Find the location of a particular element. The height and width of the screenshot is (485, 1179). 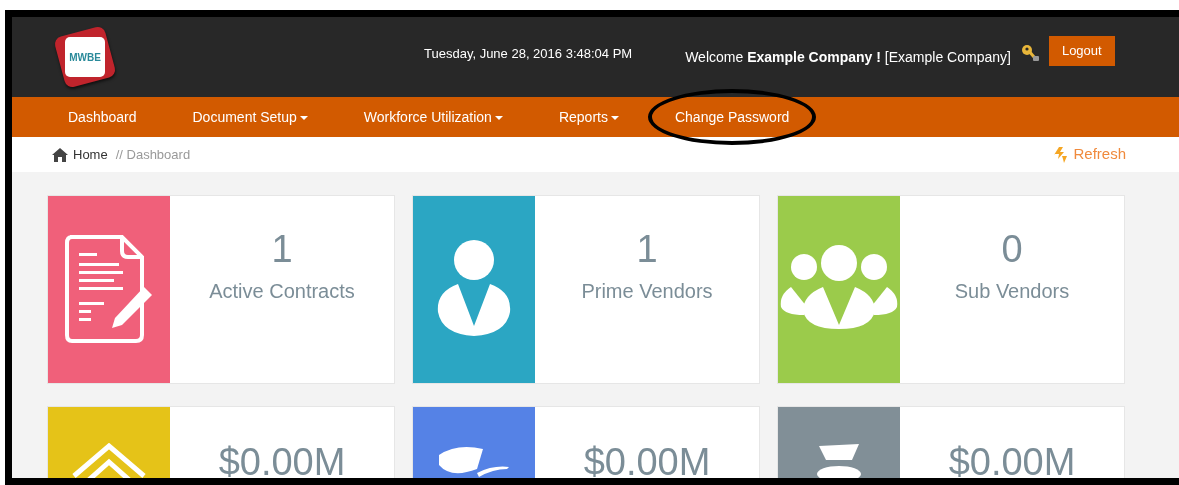

nav-link: Dashboard is located at coordinates (102, 117).